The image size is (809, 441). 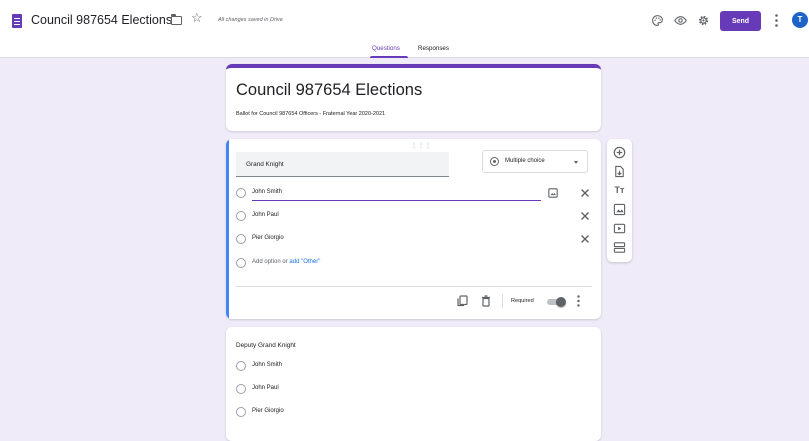 I want to click on add-option-link: Add option, so click(x=266, y=262).